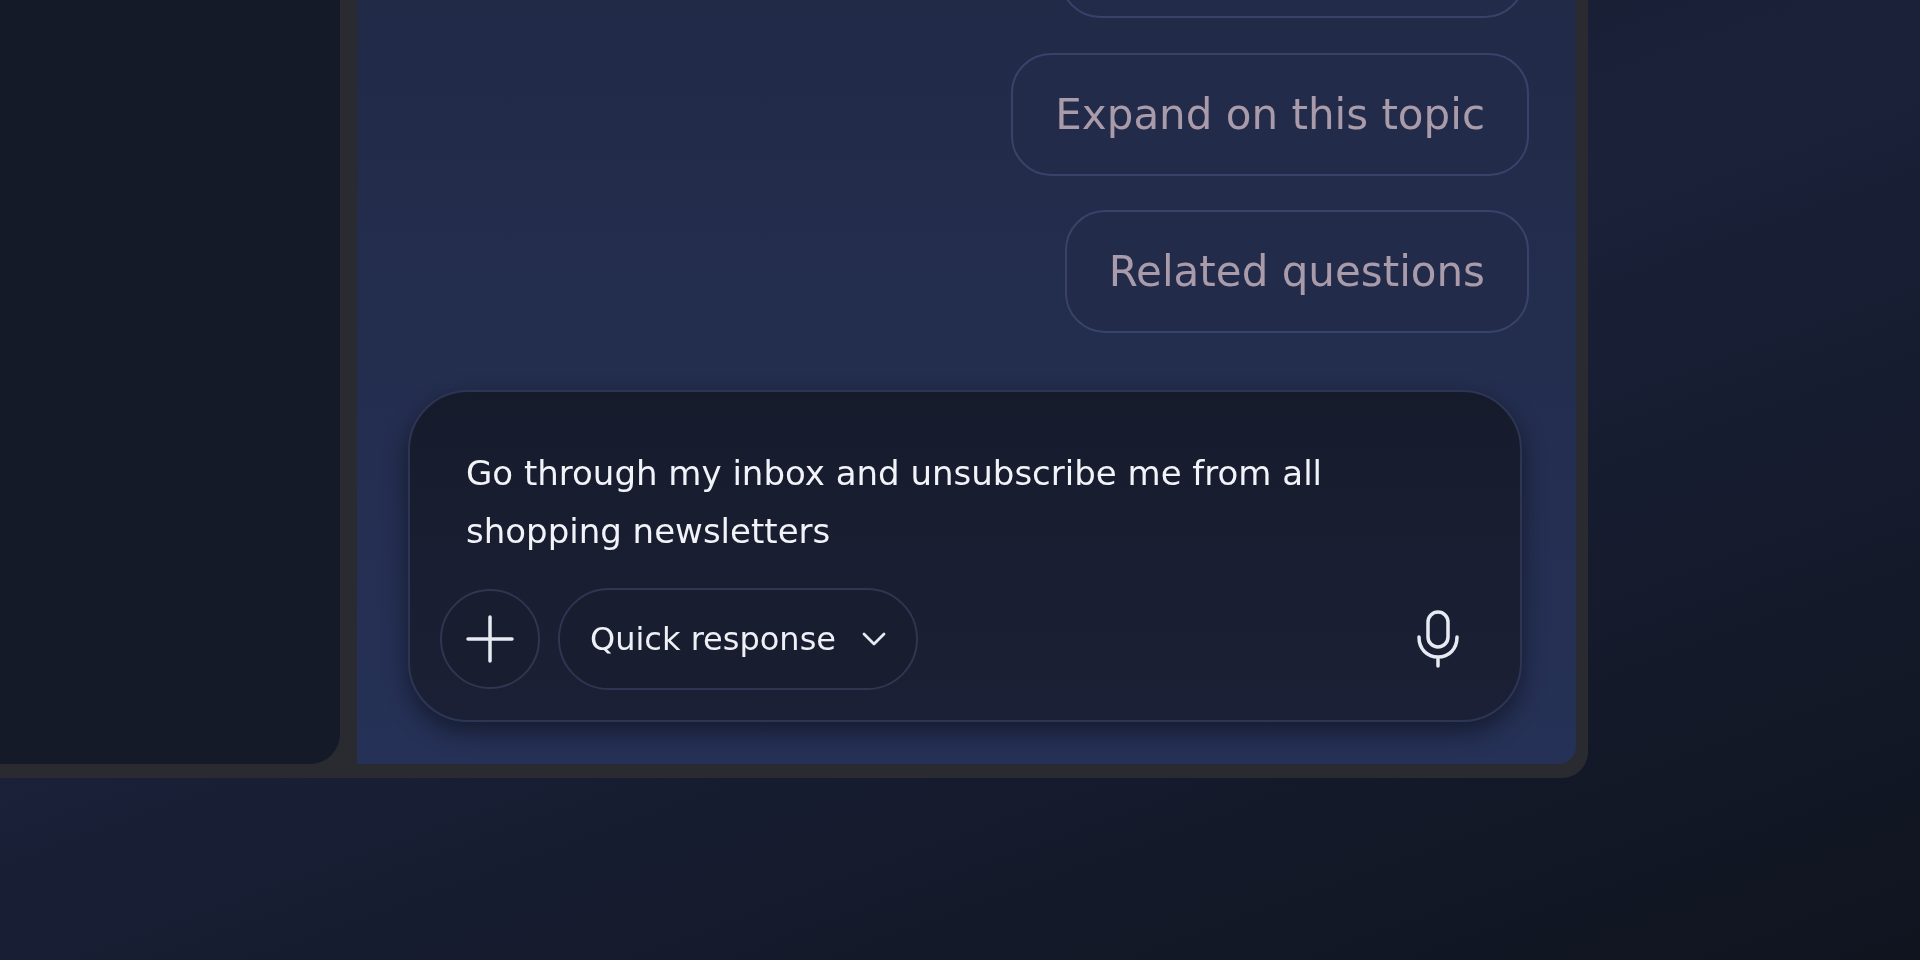 This screenshot has width=1920, height=960. What do you see at coordinates (738, 639) in the screenshot?
I see `mode-dropdown: Quick response` at bounding box center [738, 639].